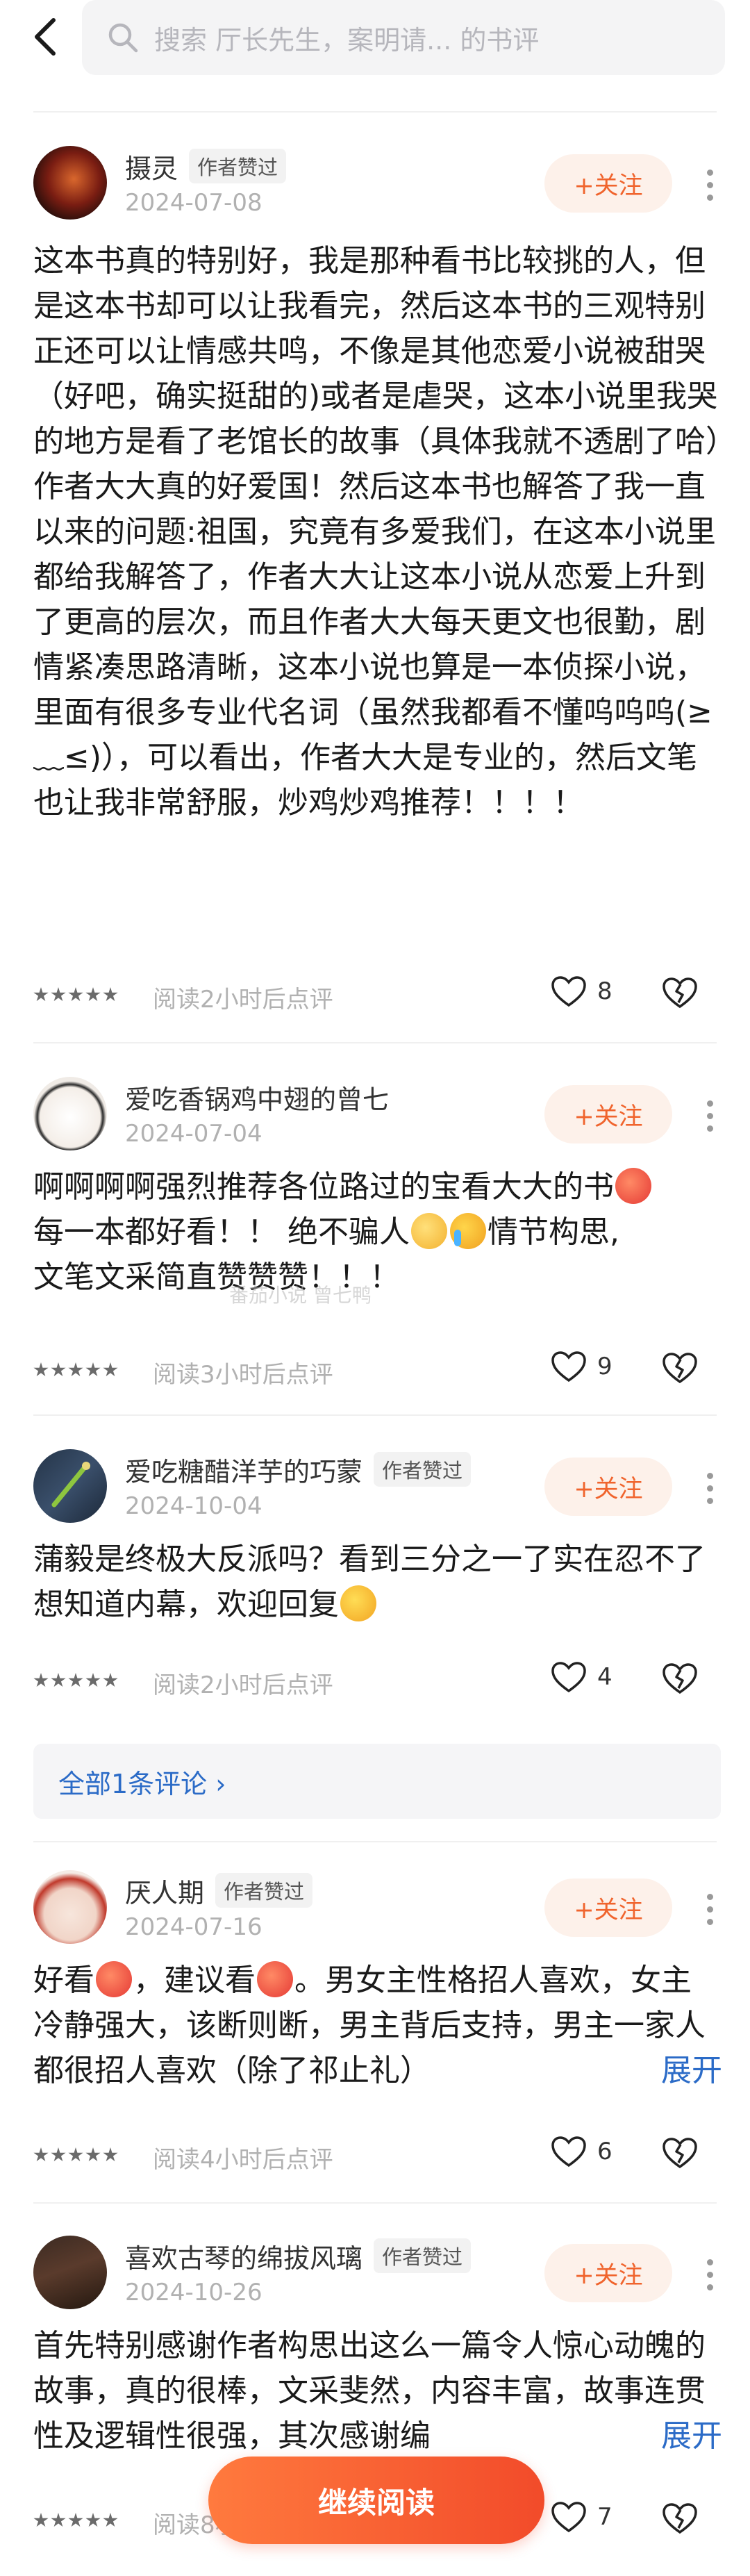 The width and height of the screenshot is (750, 2576). What do you see at coordinates (193, 2293) in the screenshot?
I see `review-date: 2024-10-26` at bounding box center [193, 2293].